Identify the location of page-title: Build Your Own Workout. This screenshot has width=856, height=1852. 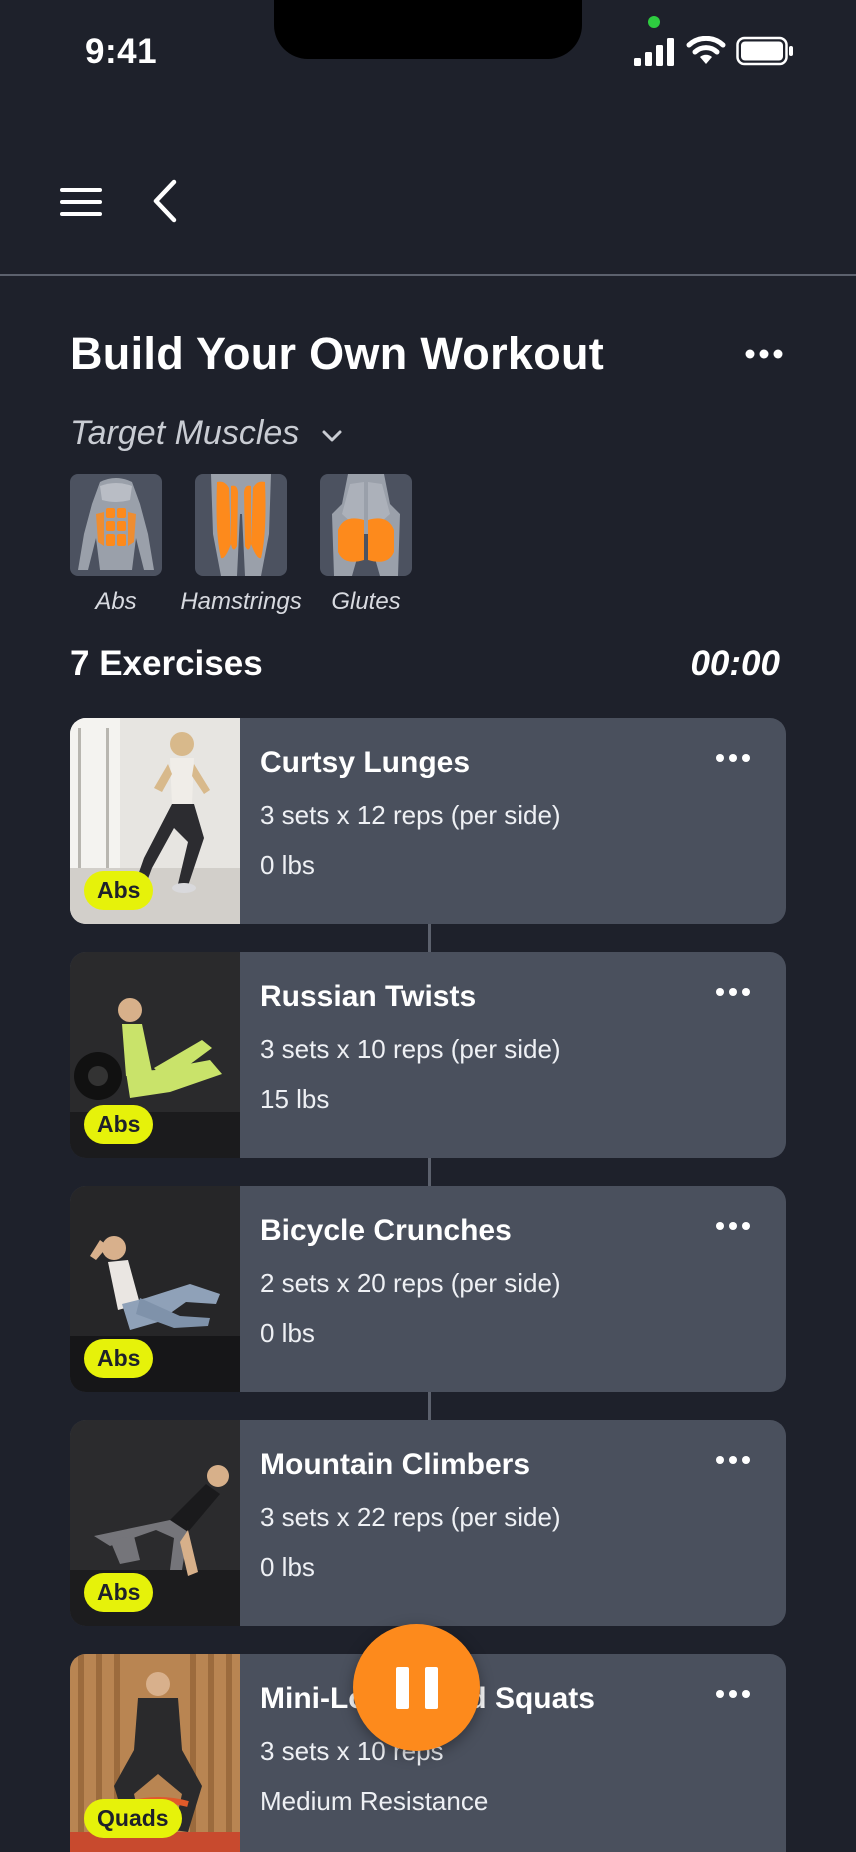
(337, 353).